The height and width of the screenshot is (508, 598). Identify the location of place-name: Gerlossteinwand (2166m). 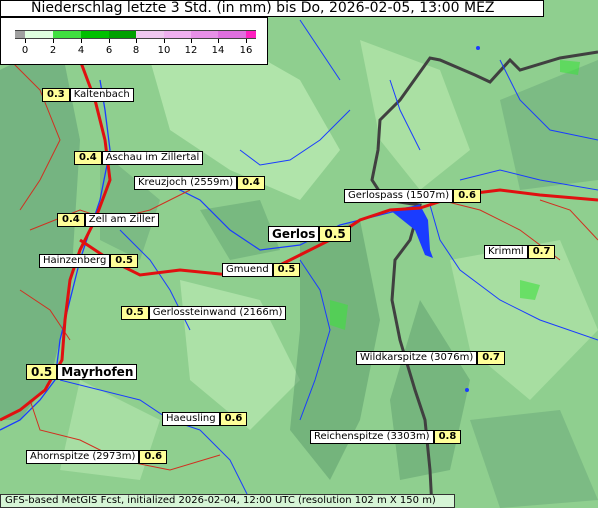
(217, 312).